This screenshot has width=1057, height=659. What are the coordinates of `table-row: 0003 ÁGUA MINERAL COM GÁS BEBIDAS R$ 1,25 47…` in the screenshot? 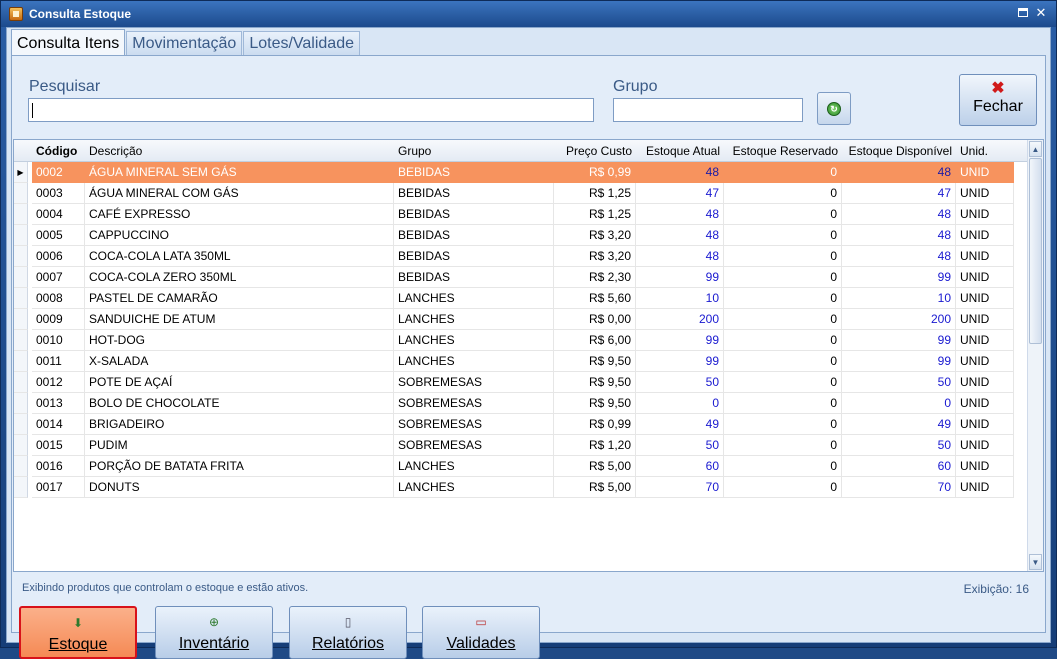 It's located at (514, 193).